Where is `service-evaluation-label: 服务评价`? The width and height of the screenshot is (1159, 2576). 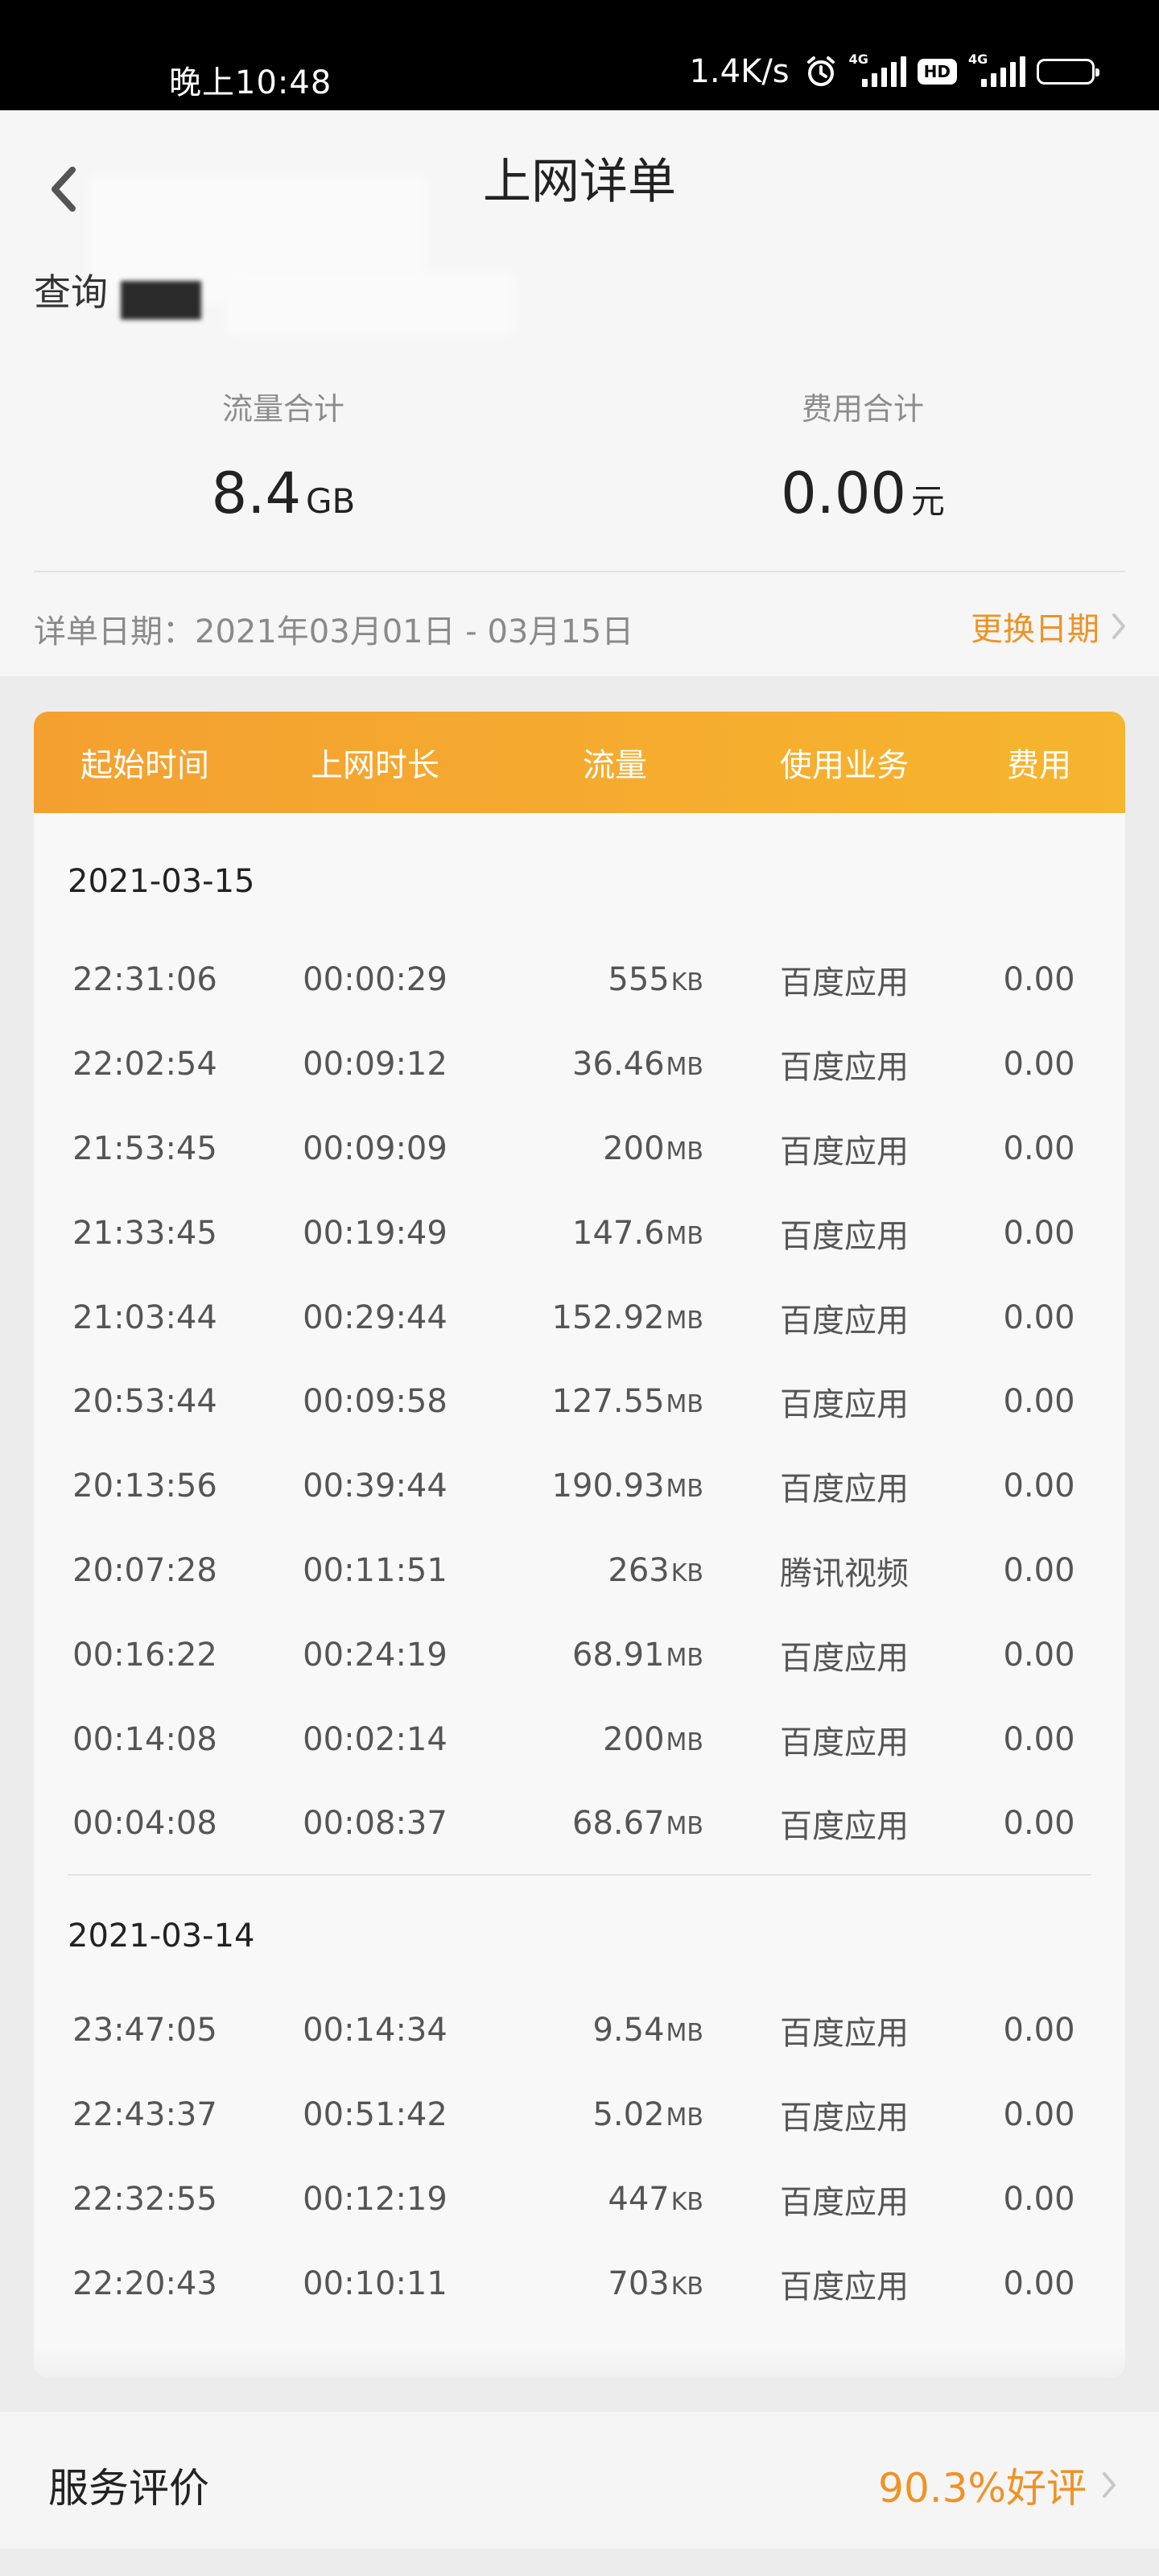 service-evaluation-label: 服务评价 is located at coordinates (128, 2488).